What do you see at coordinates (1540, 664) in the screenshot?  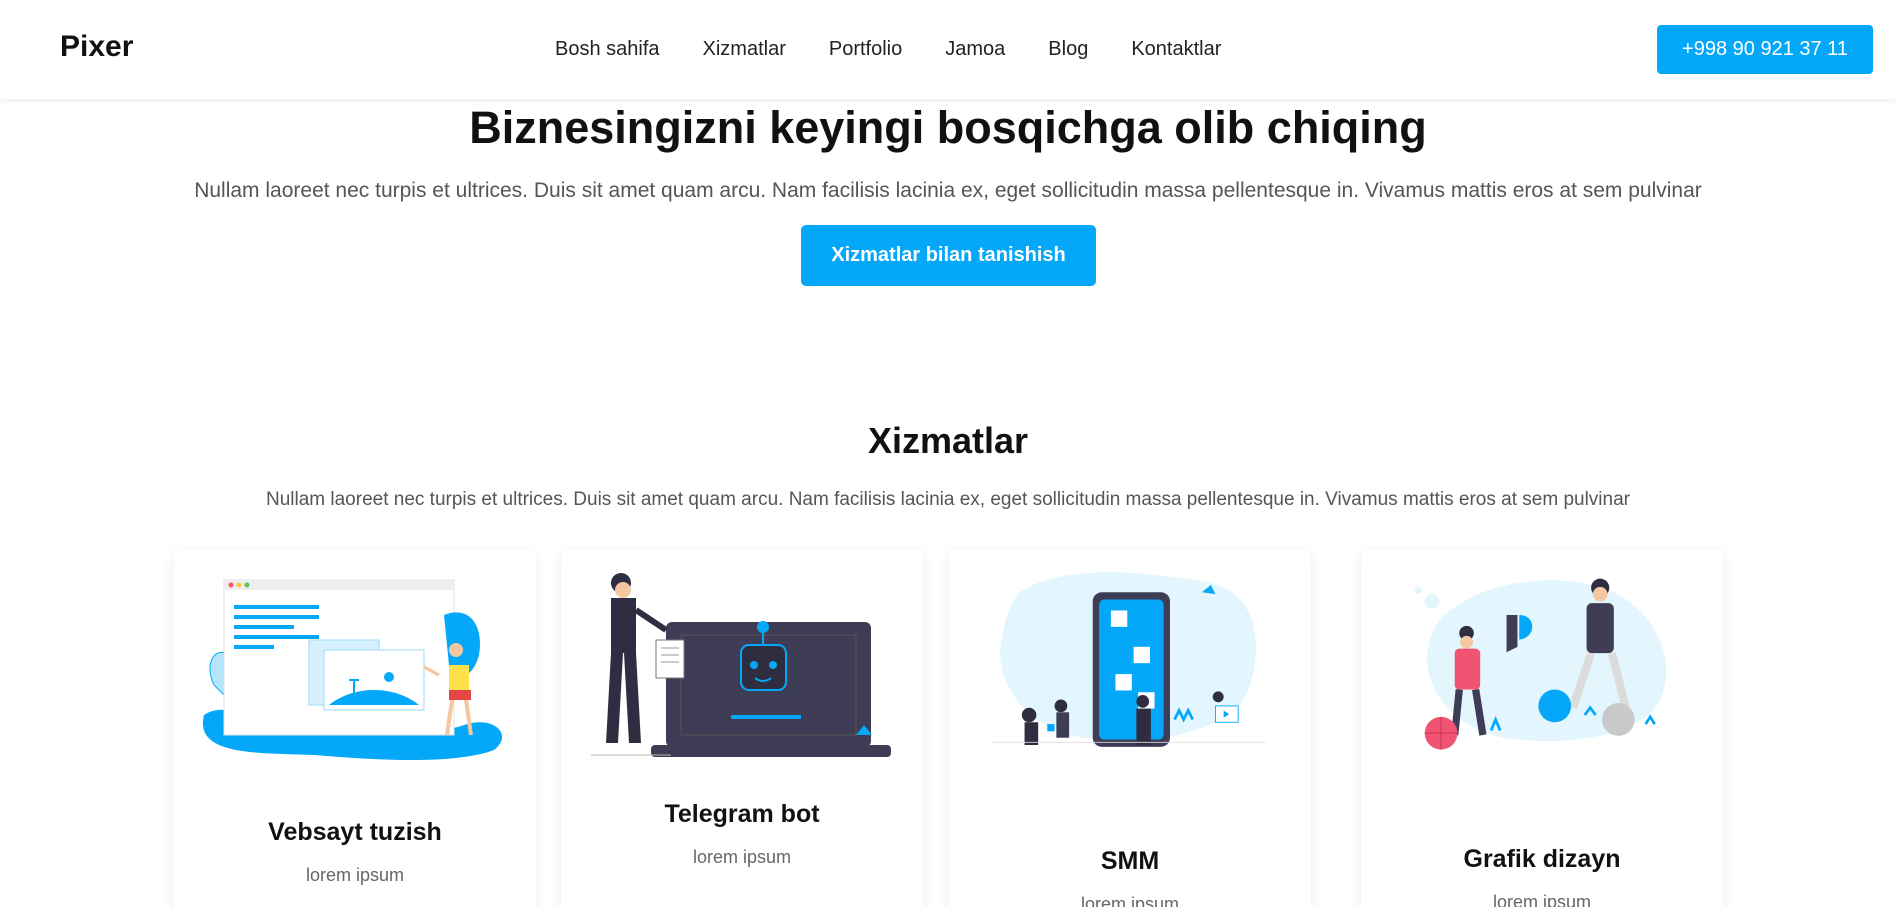 I see `design-illustration-icon` at bounding box center [1540, 664].